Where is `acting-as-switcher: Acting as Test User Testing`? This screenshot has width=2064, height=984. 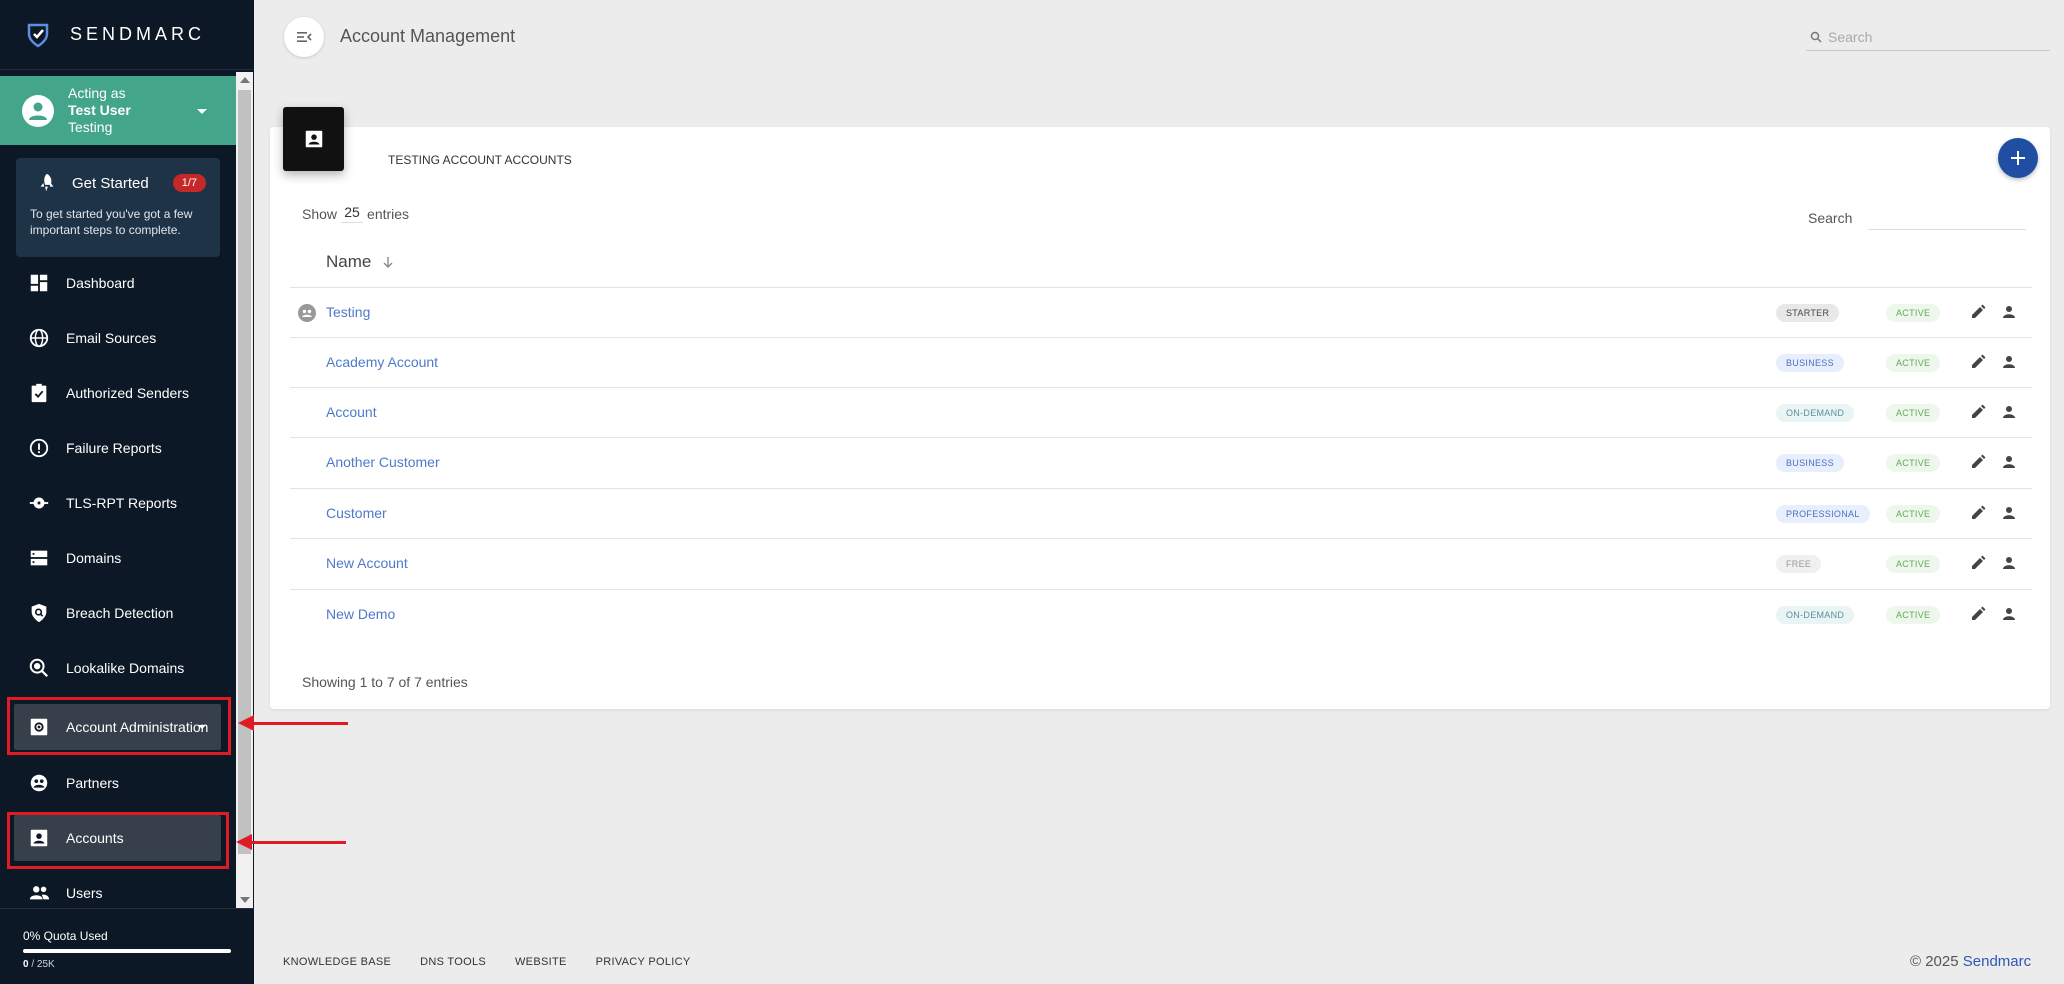 acting-as-switcher: Acting as Test User Testing is located at coordinates (118, 110).